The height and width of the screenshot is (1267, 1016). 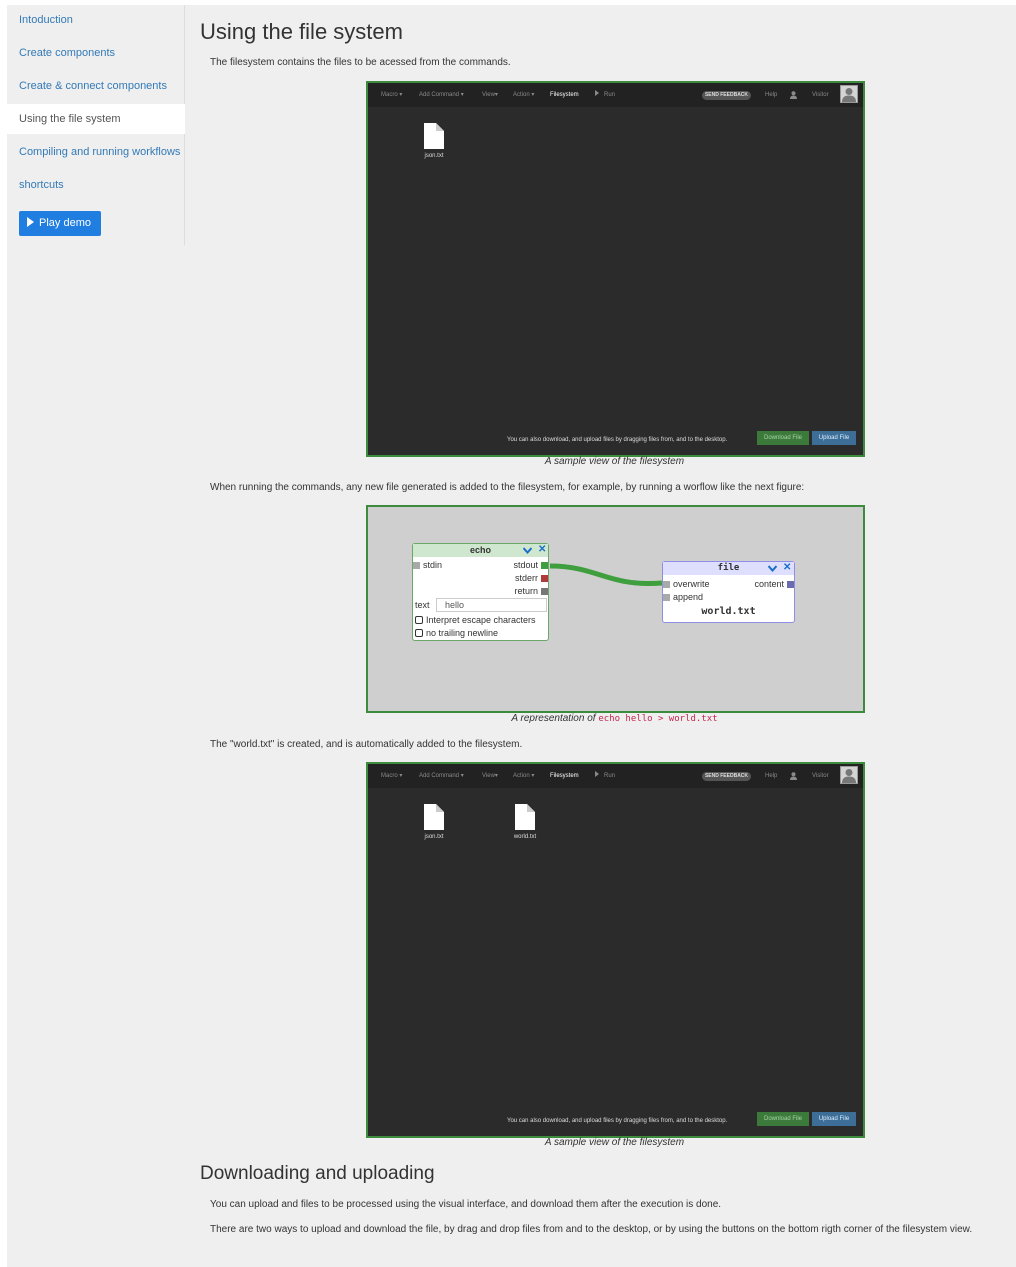 I want to click on stdin-port, so click(x=416, y=565).